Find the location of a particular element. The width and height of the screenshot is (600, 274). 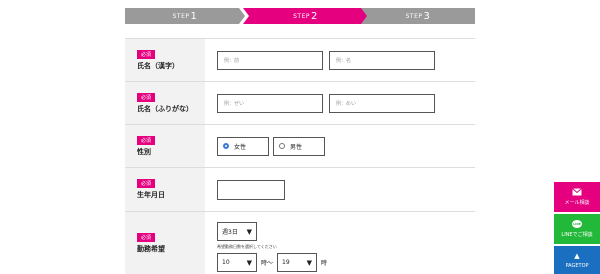

time-unit: 時 is located at coordinates (324, 263).